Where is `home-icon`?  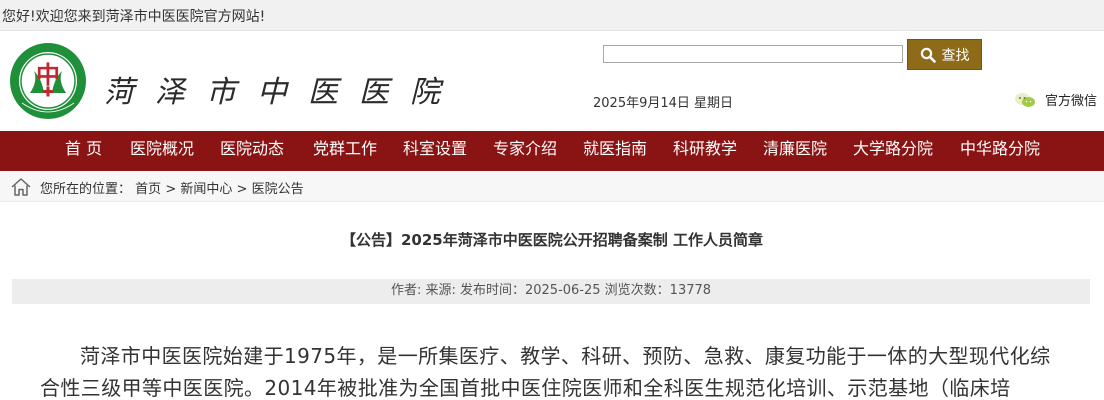 home-icon is located at coordinates (21, 187).